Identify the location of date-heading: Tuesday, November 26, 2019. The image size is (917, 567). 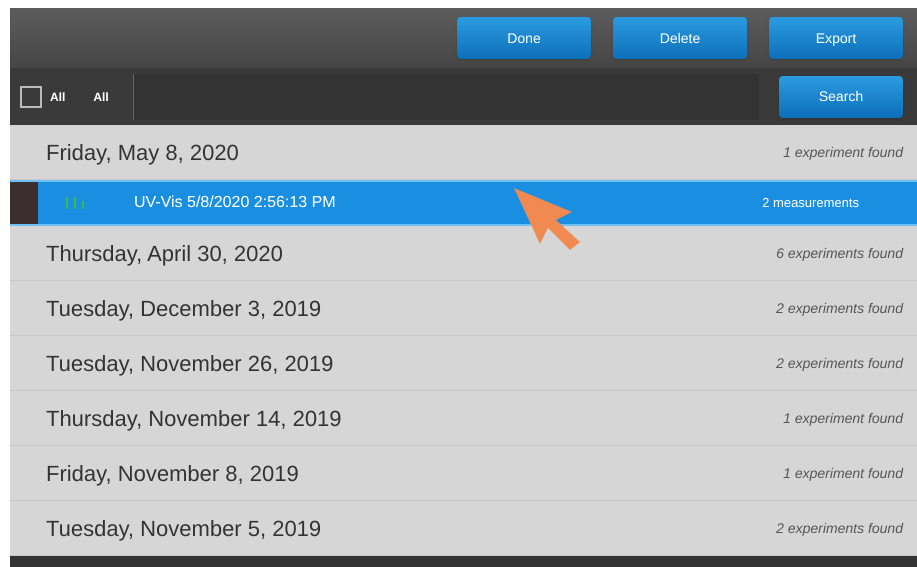
(190, 364).